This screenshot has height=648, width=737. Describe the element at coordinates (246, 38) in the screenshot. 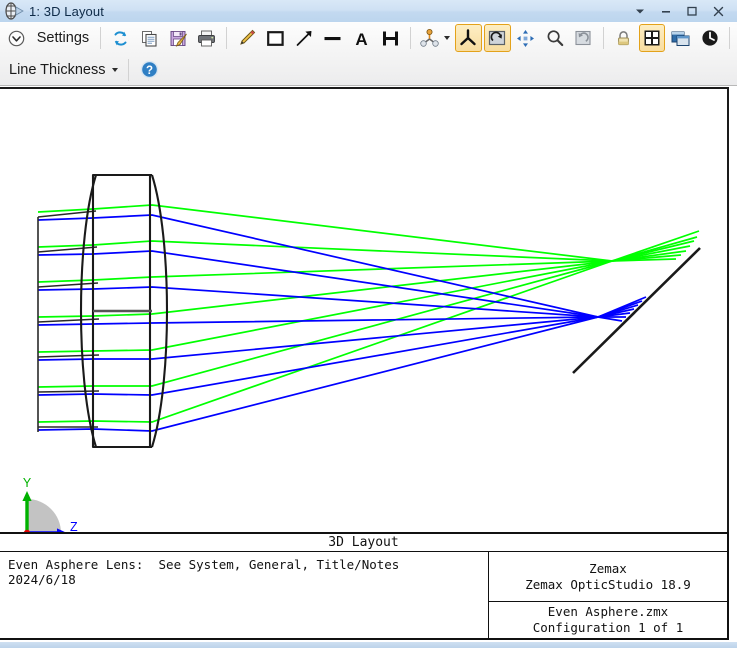

I see `annotate-pencil-button` at that location.